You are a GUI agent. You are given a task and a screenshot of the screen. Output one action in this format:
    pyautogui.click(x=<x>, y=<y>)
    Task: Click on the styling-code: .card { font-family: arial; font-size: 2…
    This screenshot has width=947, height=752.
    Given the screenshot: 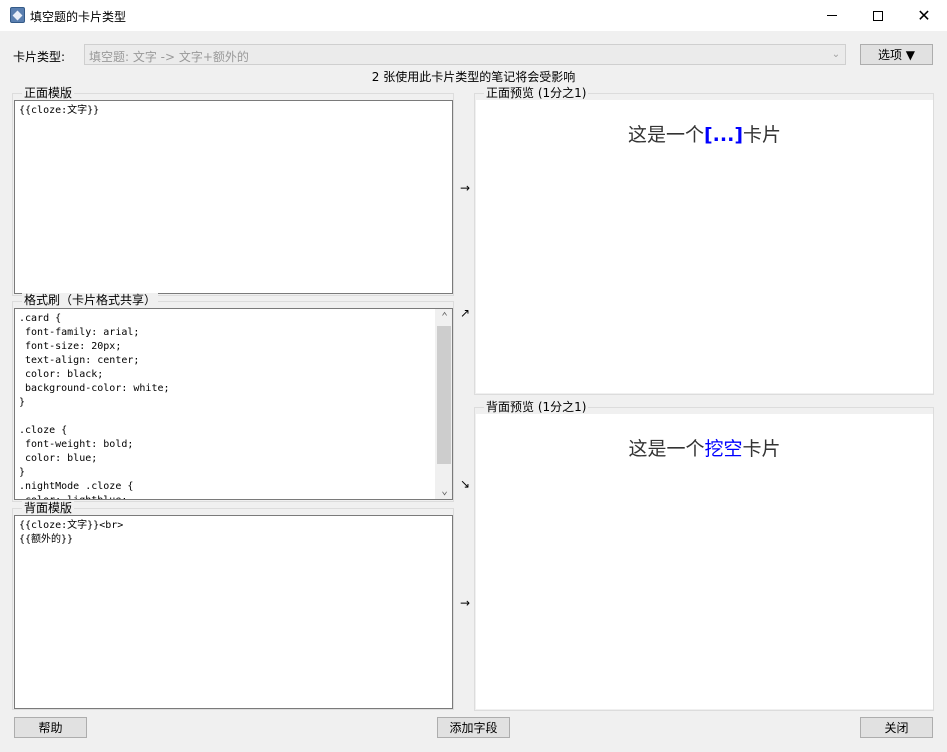 What is the action you would take?
    pyautogui.click(x=94, y=405)
    